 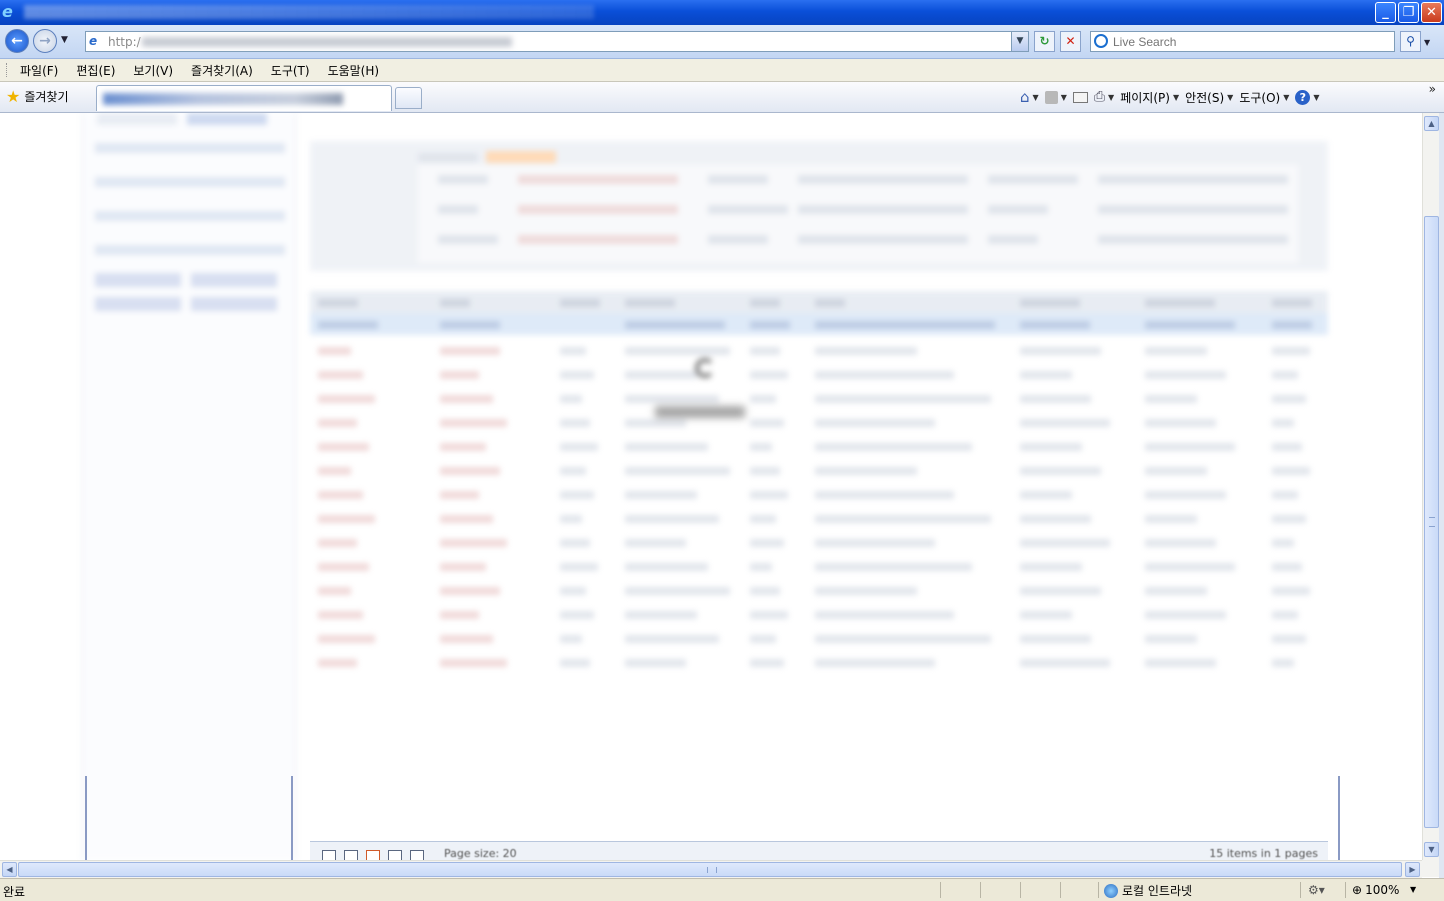 I want to click on menu-file: 파일(F), so click(x=39, y=70).